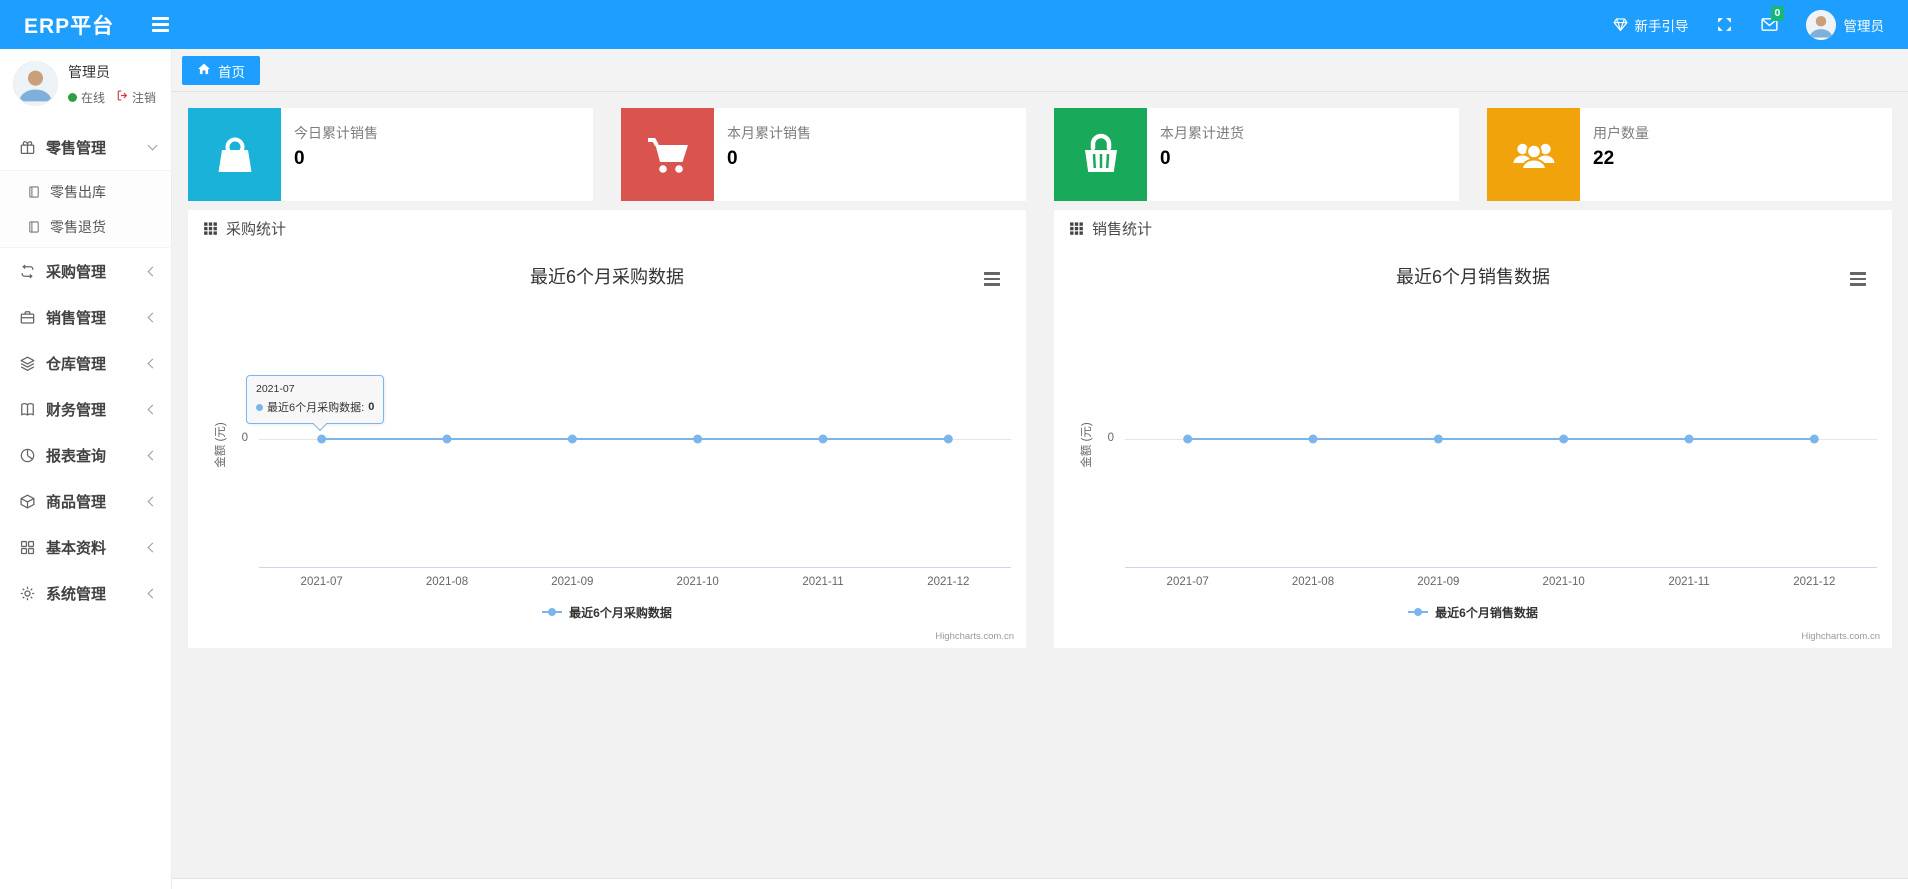 The width and height of the screenshot is (1908, 889). I want to click on tooltip-series-name: 最近6个月采购数据:, so click(316, 408).